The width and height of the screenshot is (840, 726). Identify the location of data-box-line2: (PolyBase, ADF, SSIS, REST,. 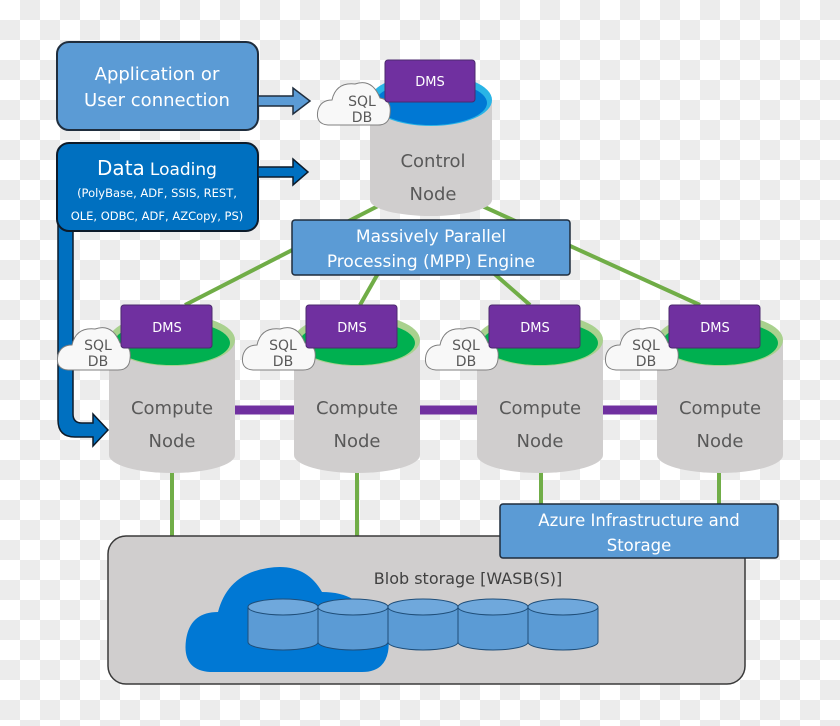
(157, 193).